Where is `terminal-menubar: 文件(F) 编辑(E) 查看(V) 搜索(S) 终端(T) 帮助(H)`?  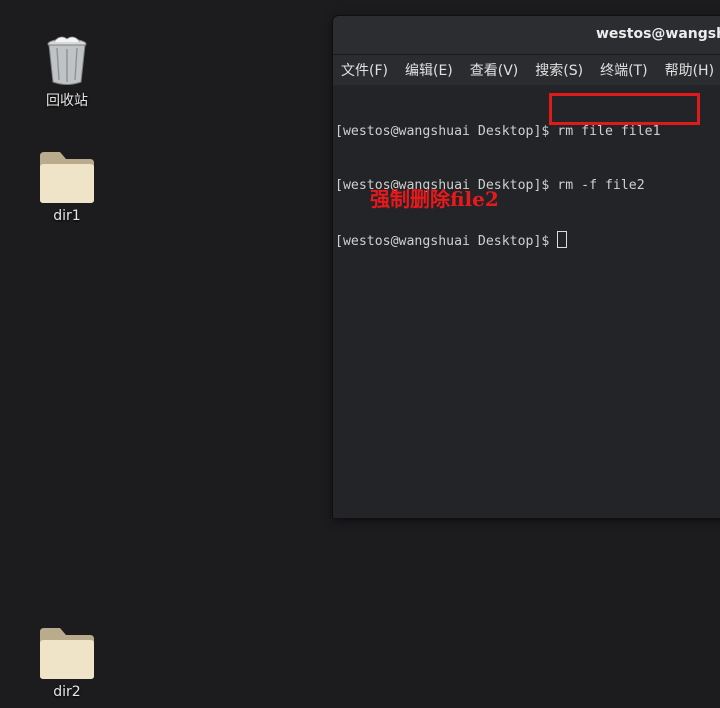 terminal-menubar: 文件(F) 编辑(E) 查看(V) 搜索(S) 终端(T) 帮助(H) is located at coordinates (526, 70).